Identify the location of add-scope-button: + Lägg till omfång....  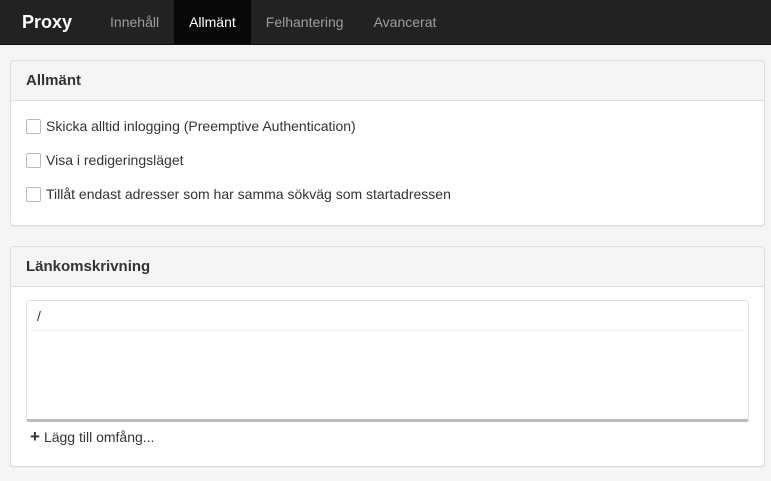
(397, 436).